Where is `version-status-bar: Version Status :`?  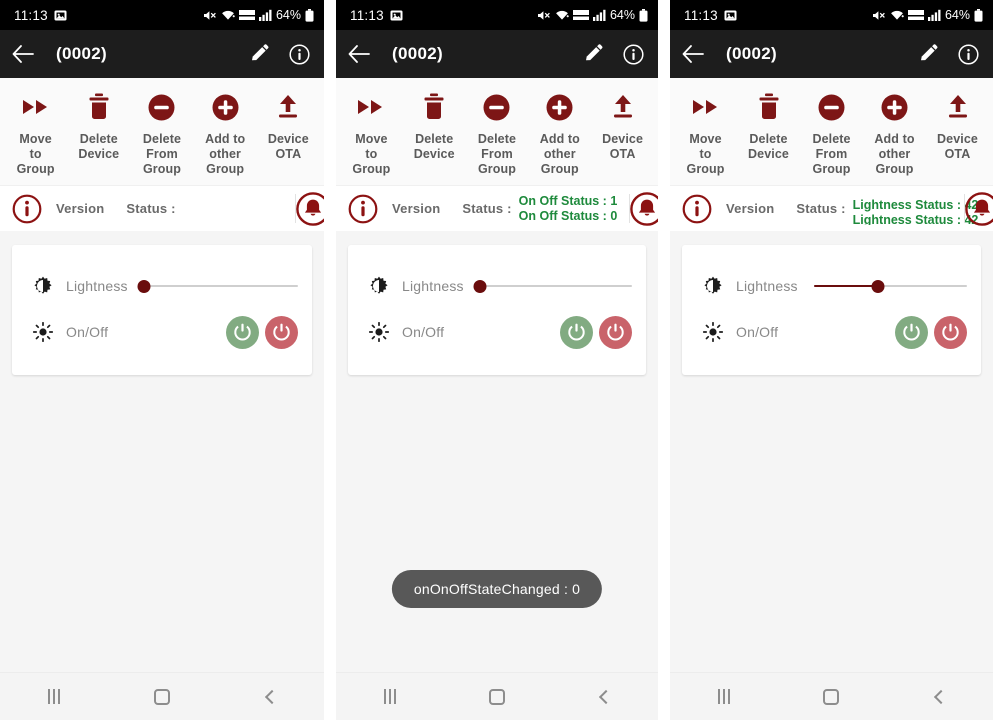 version-status-bar: Version Status : is located at coordinates (162, 208).